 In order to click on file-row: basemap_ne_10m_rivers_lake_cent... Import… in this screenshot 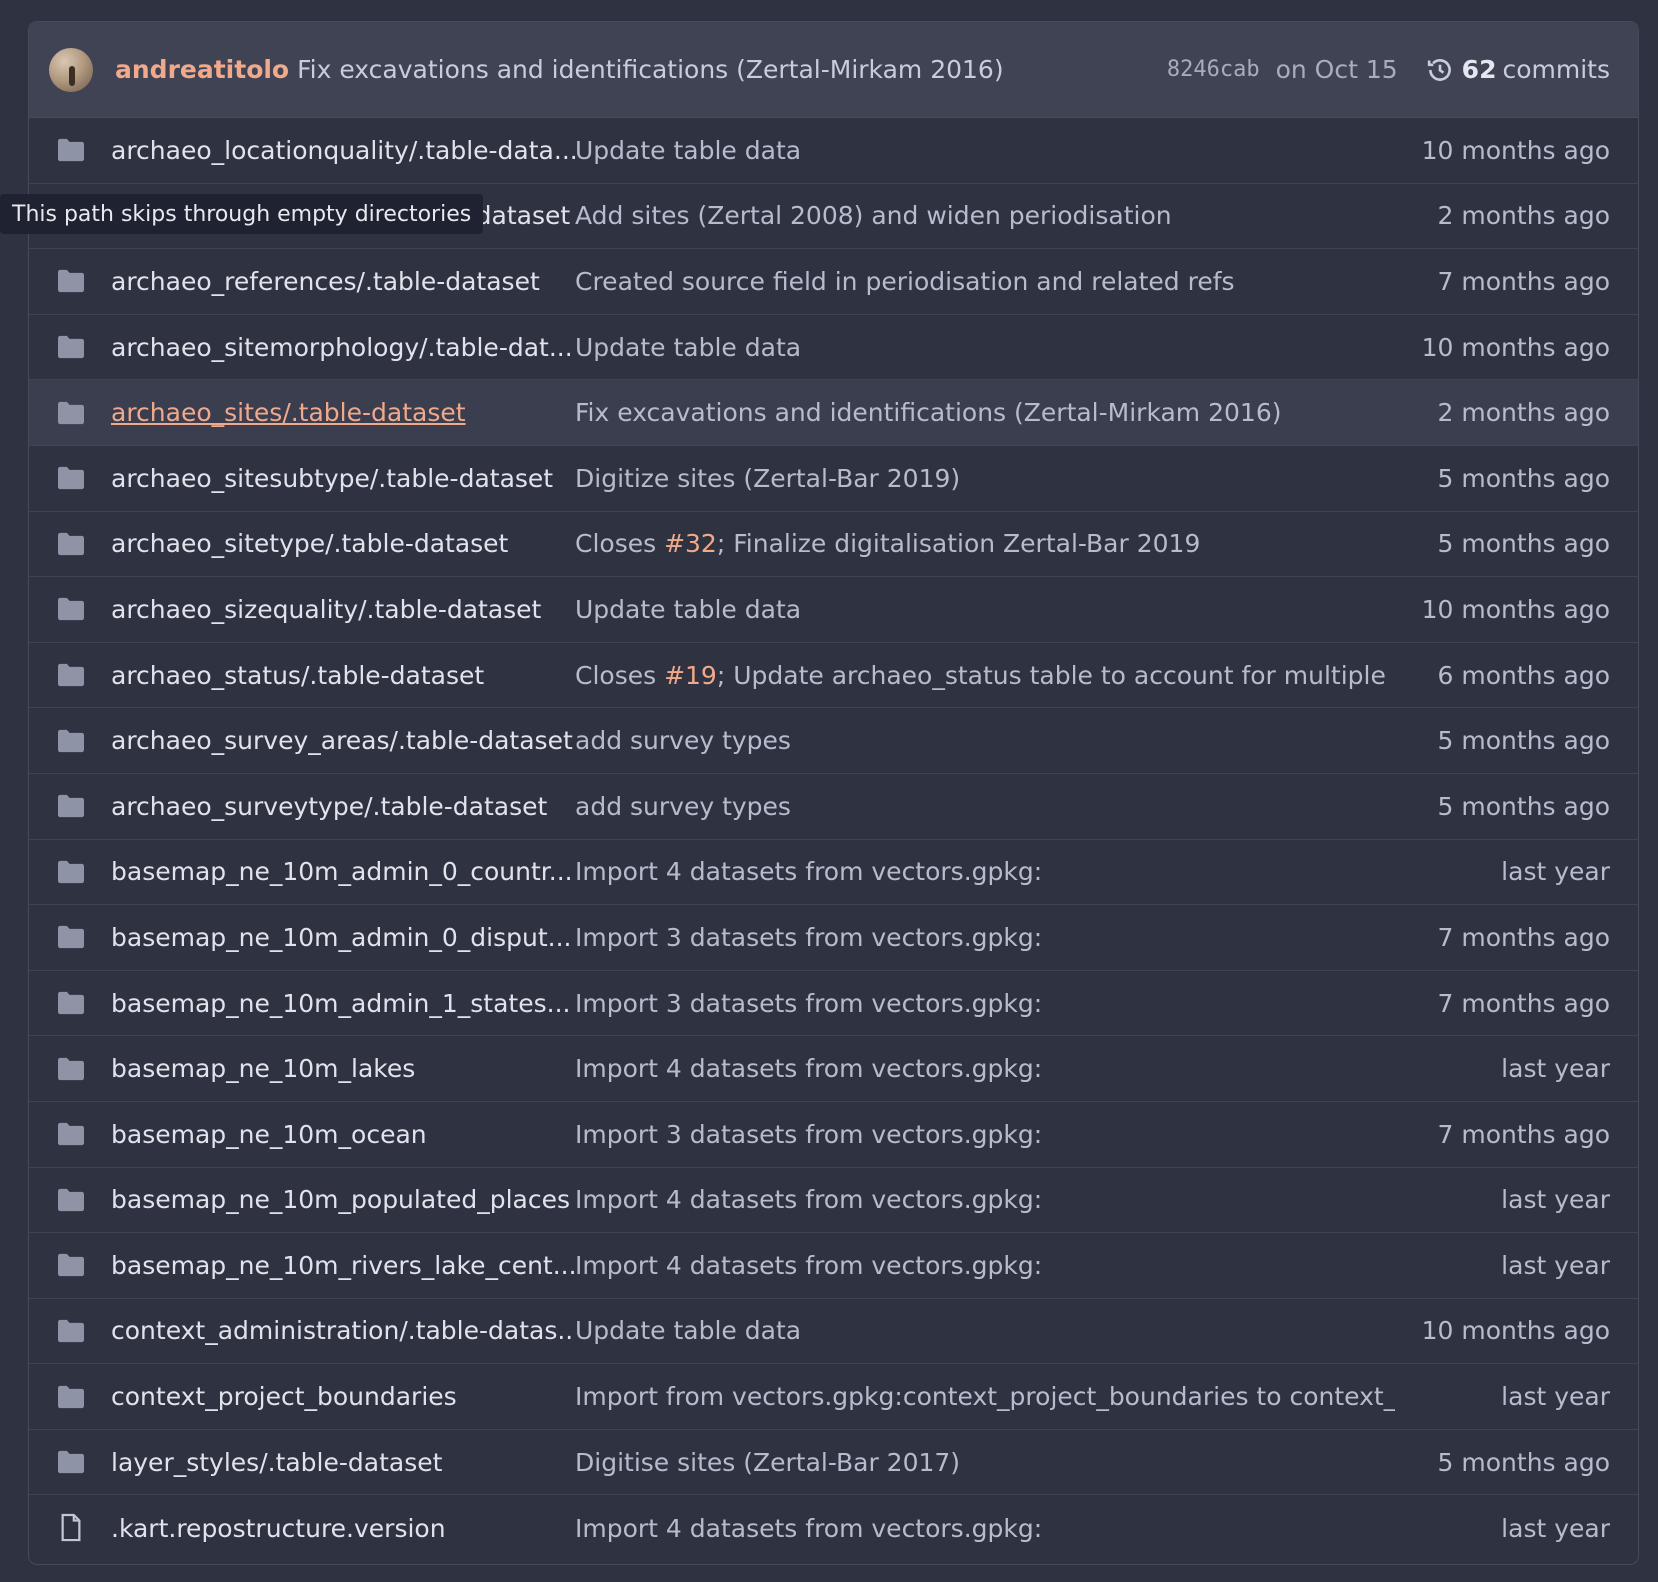, I will do `click(833, 1266)`.